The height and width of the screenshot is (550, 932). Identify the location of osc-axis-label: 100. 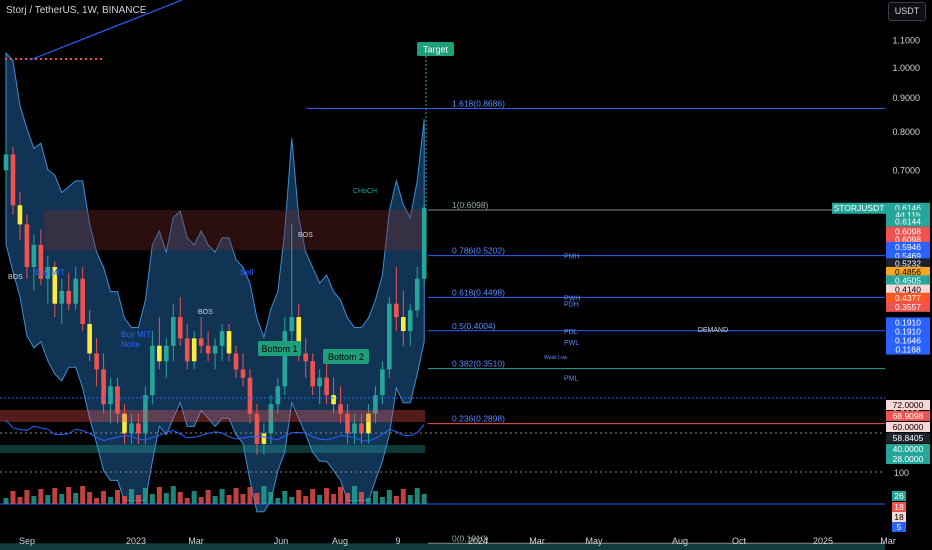
(901, 473).